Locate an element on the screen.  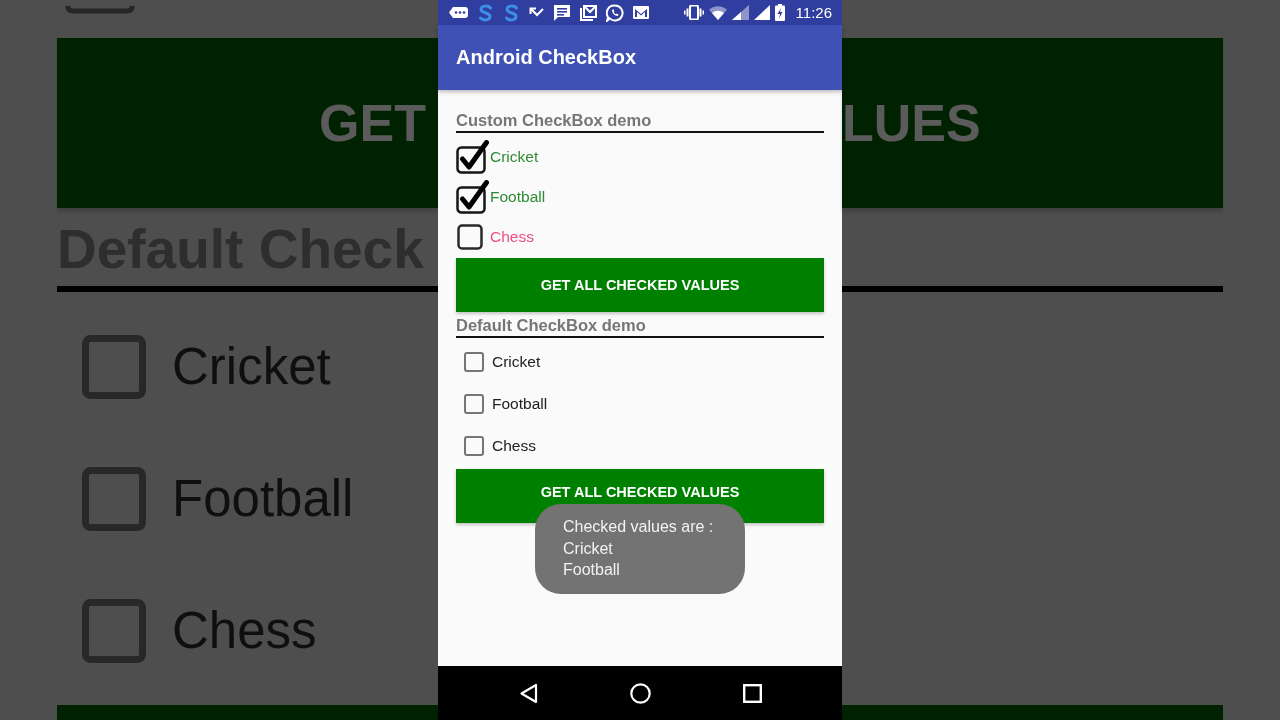
app-title: Android CheckBox is located at coordinates (546, 57).